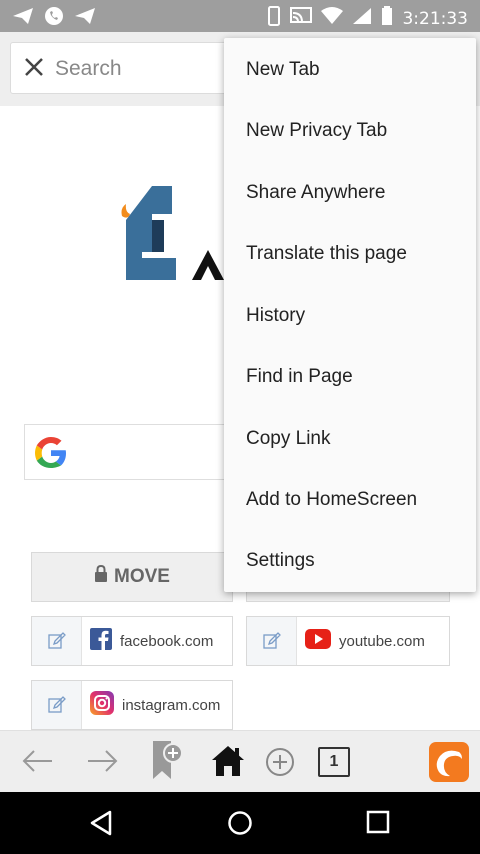  I want to click on cast-icon, so click(301, 18).